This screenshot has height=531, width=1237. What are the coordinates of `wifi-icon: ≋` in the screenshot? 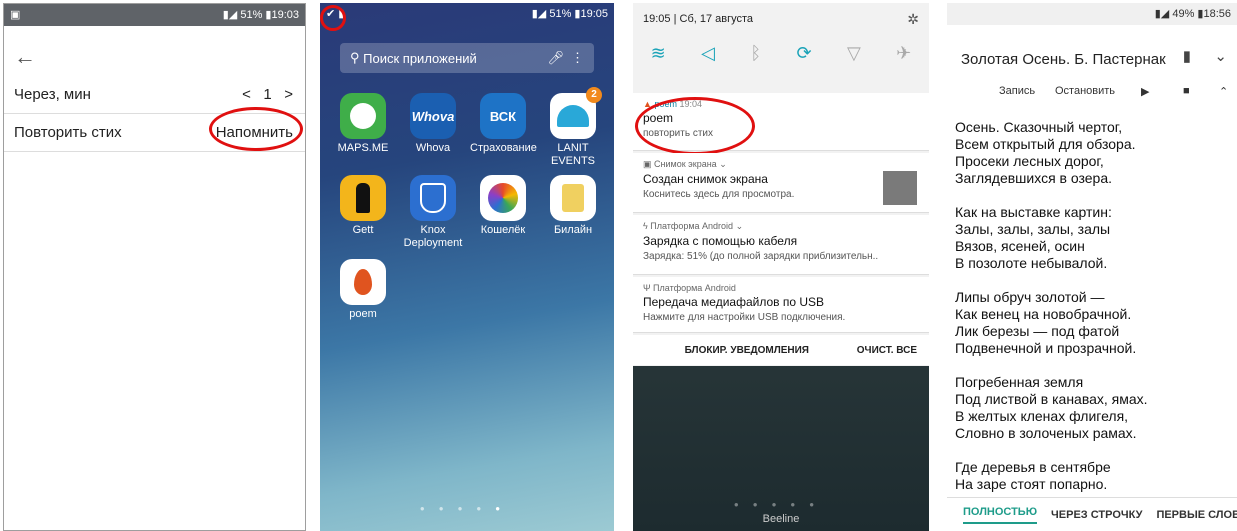 It's located at (658, 63).